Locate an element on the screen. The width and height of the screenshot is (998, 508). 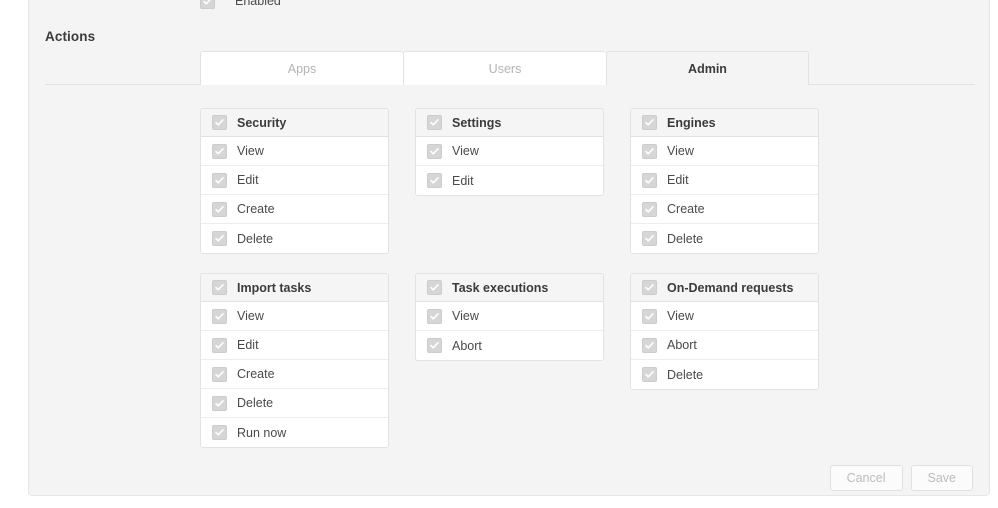
card-header: Engines is located at coordinates (724, 123).